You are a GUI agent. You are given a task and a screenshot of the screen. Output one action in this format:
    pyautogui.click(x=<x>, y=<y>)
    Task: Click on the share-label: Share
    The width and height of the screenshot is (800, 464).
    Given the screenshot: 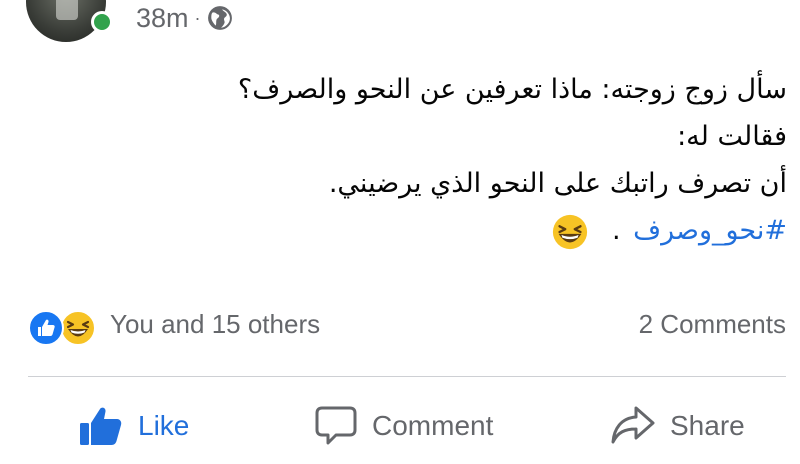 What is the action you would take?
    pyautogui.click(x=707, y=425)
    